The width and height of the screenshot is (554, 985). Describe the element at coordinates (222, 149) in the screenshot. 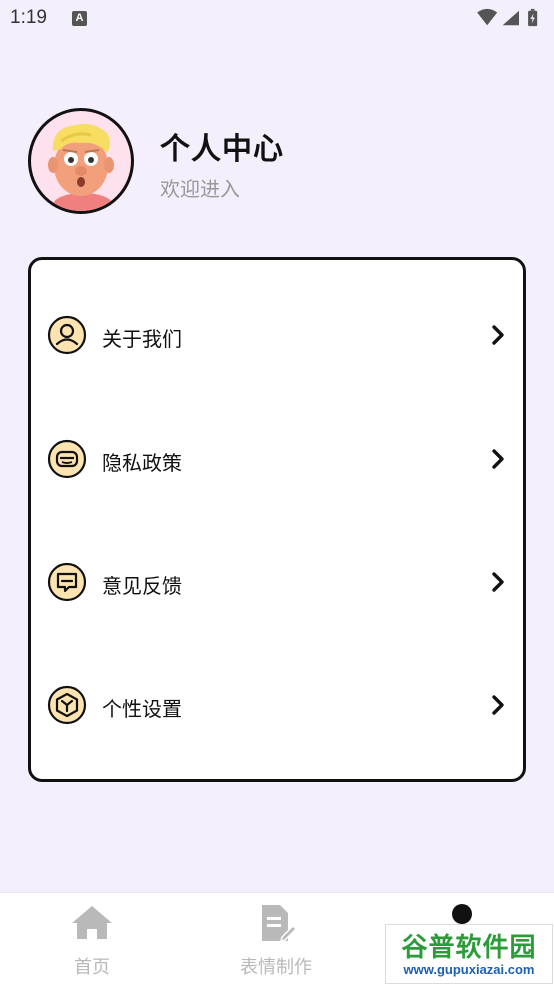

I see `page-title: 个人中心` at that location.